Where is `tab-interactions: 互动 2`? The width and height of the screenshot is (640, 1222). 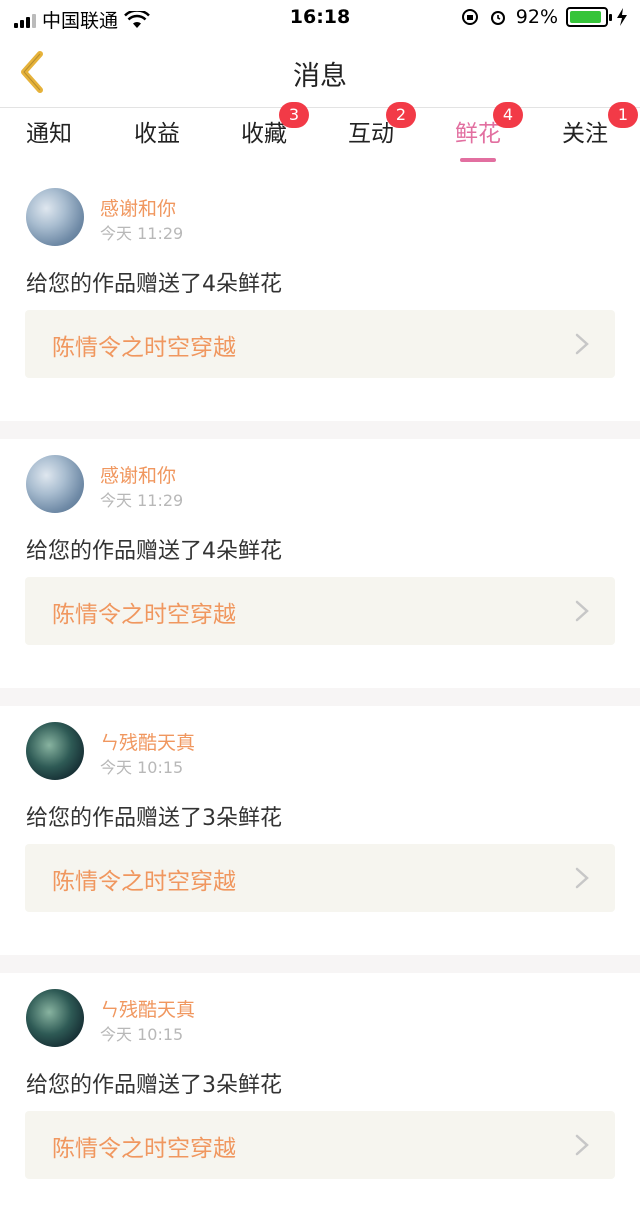
tab-interactions: 互动 2 is located at coordinates (382, 133).